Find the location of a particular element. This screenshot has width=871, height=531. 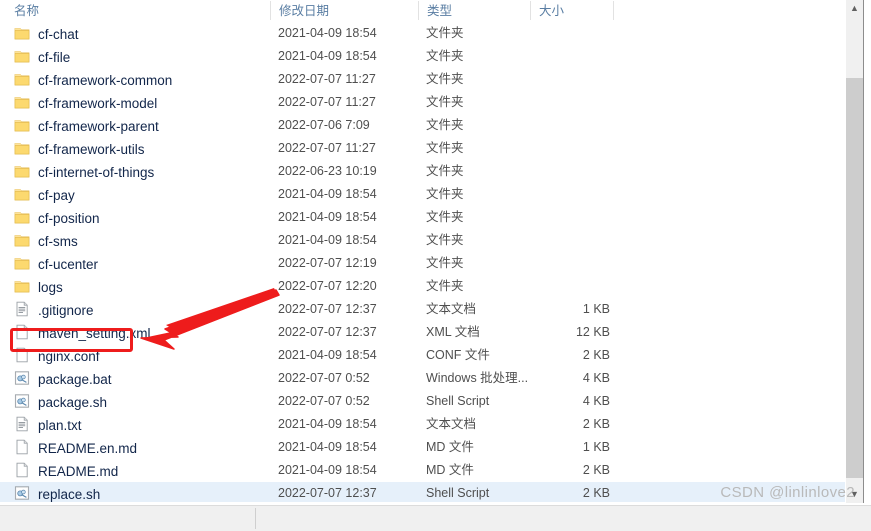

file-name-cell: cf-framework-utils is located at coordinates (79, 148).